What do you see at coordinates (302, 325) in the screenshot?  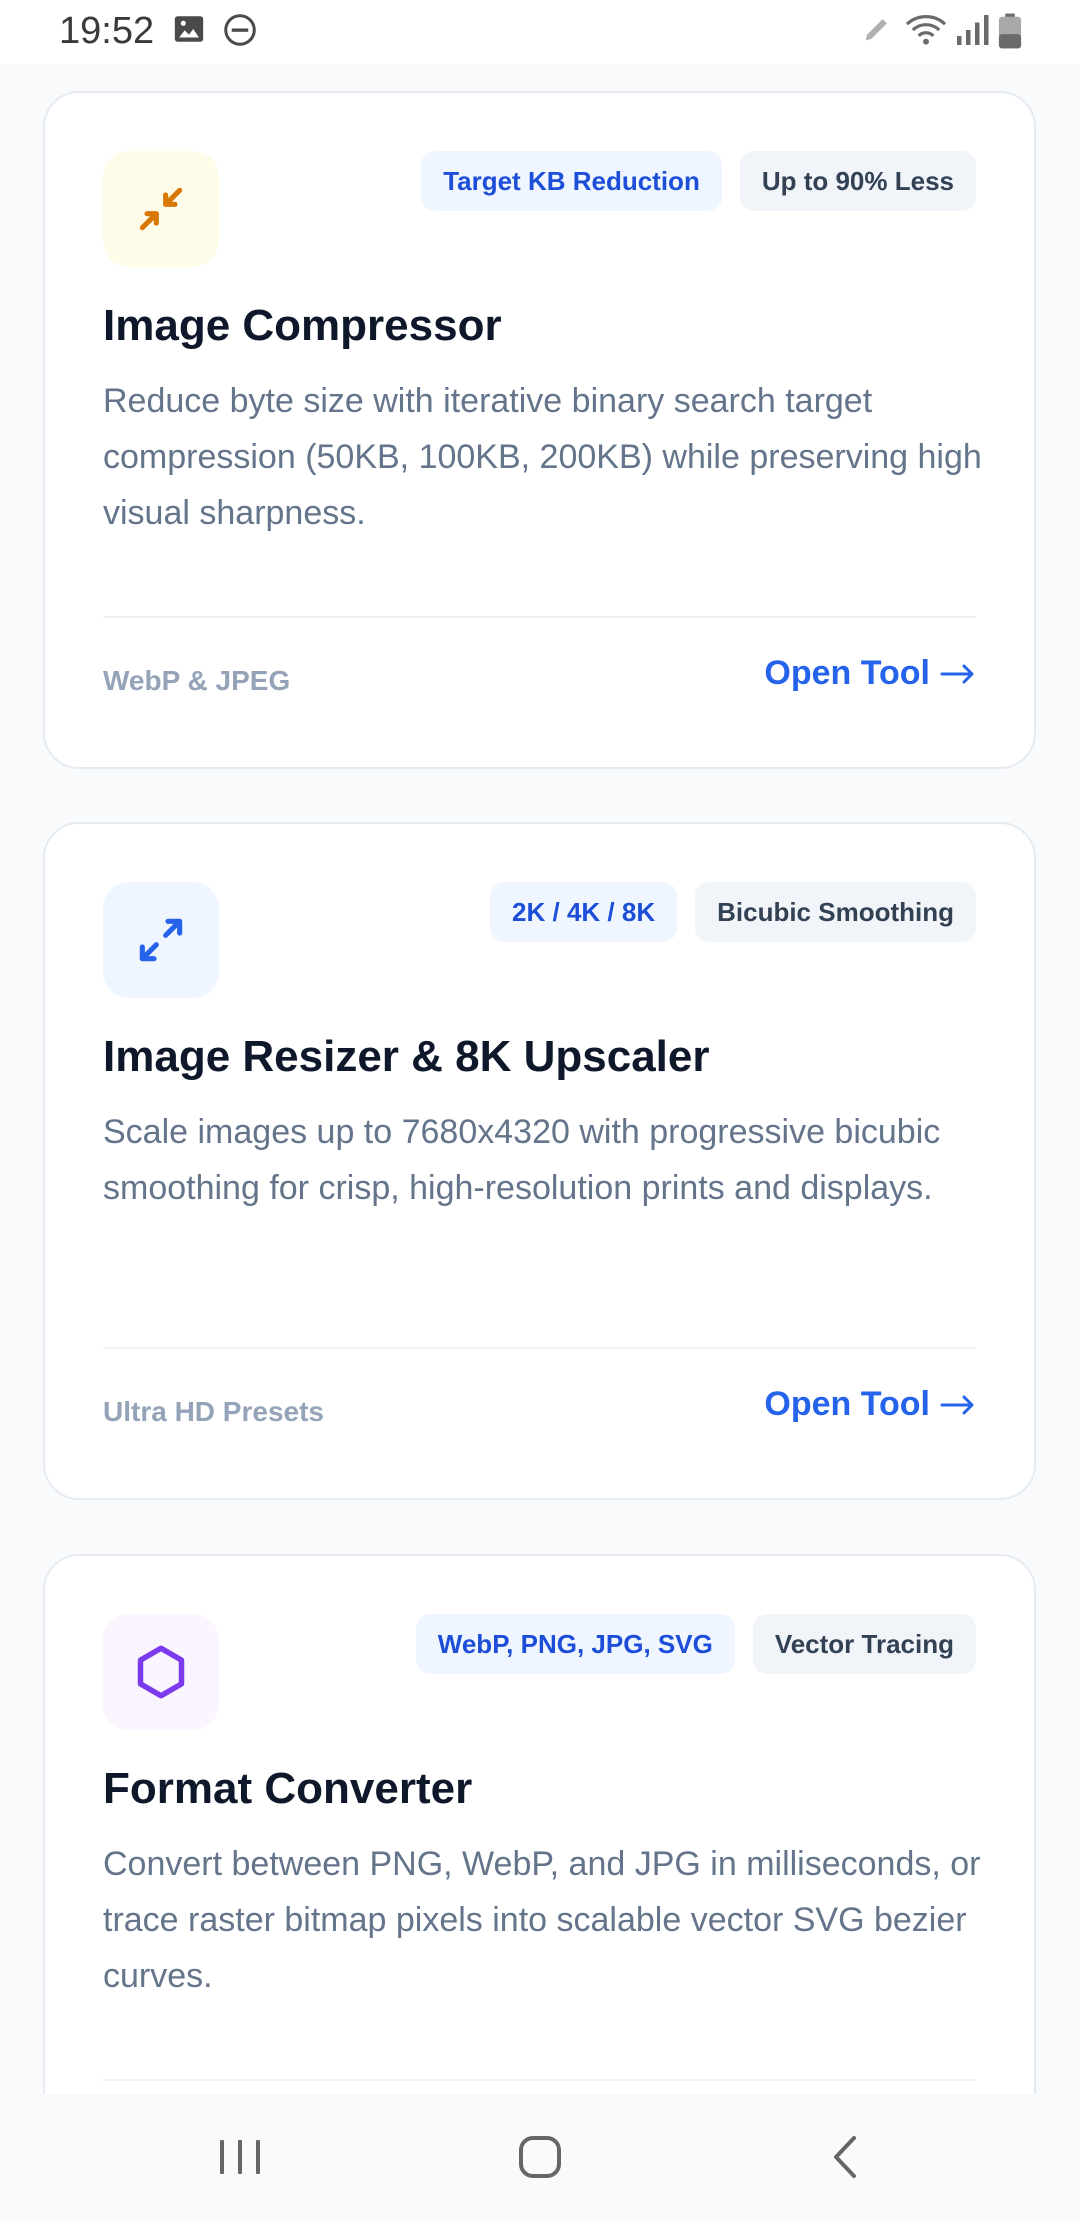 I see `card-title: Image Compressor` at bounding box center [302, 325].